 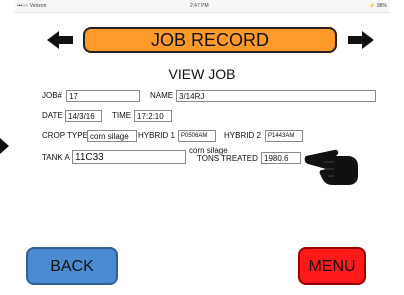 I want to click on tank-label: TANK A, so click(x=56, y=157).